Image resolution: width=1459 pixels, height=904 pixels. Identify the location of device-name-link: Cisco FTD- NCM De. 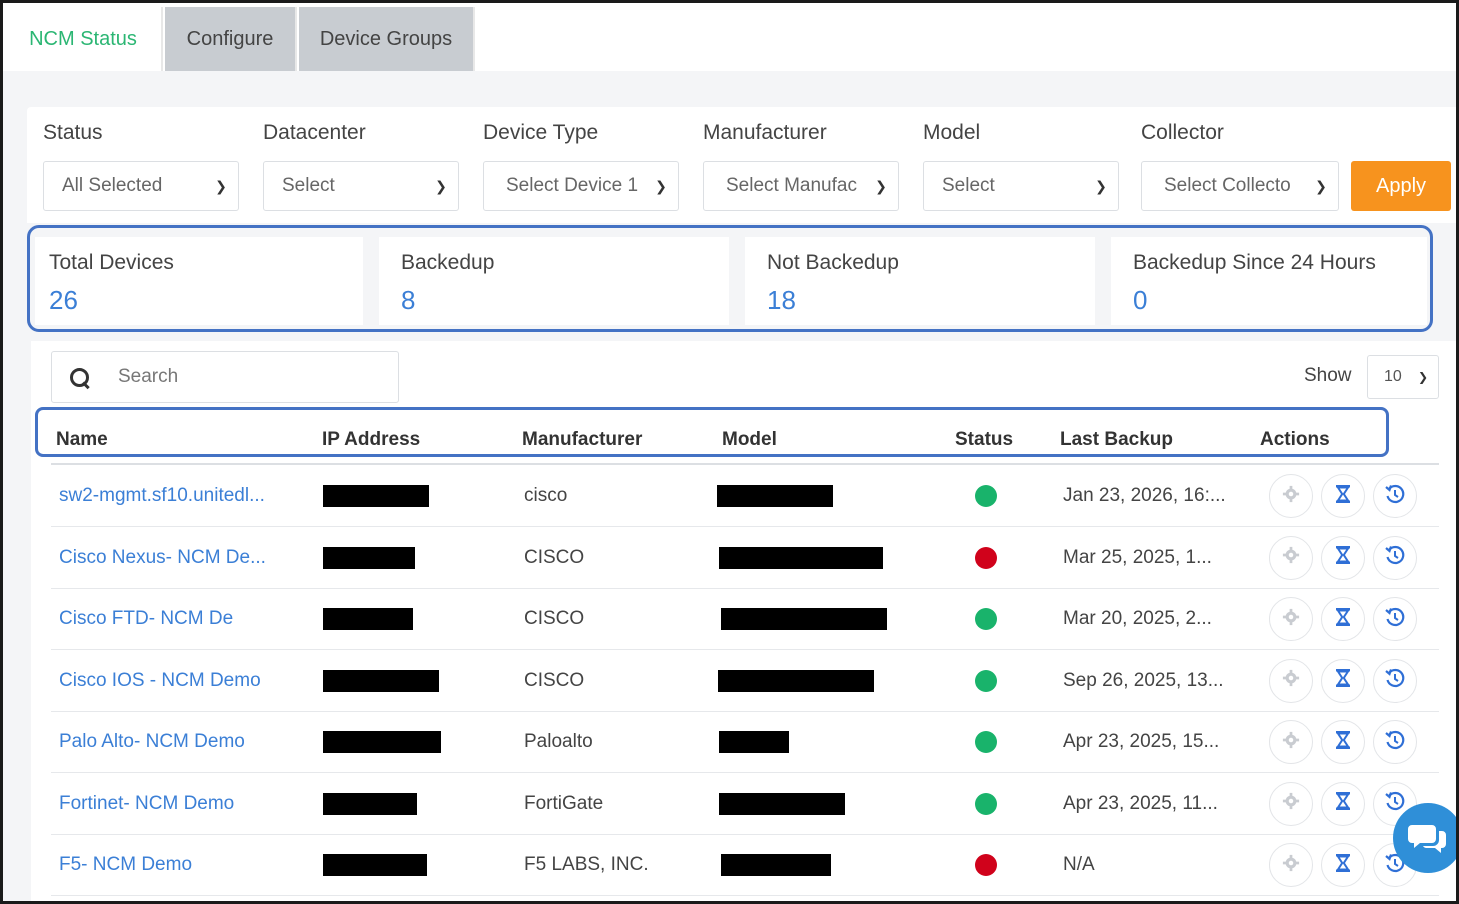
(146, 619).